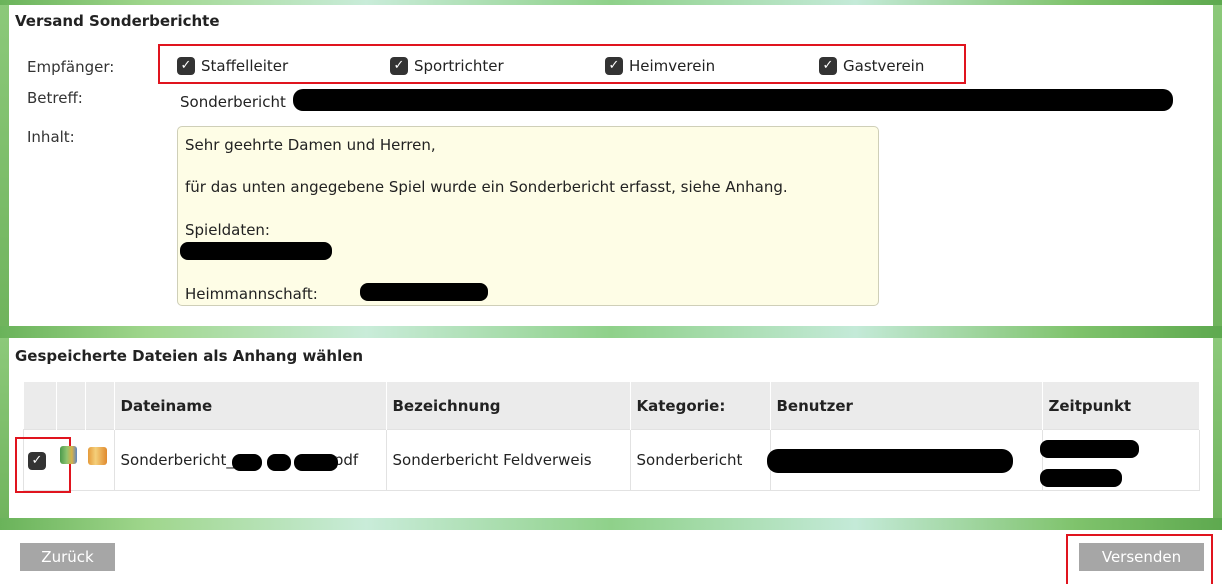 Image resolution: width=1222 pixels, height=584 pixels. Describe the element at coordinates (251, 294) in the screenshot. I see `content-home-team: Heimmannschaft:` at that location.